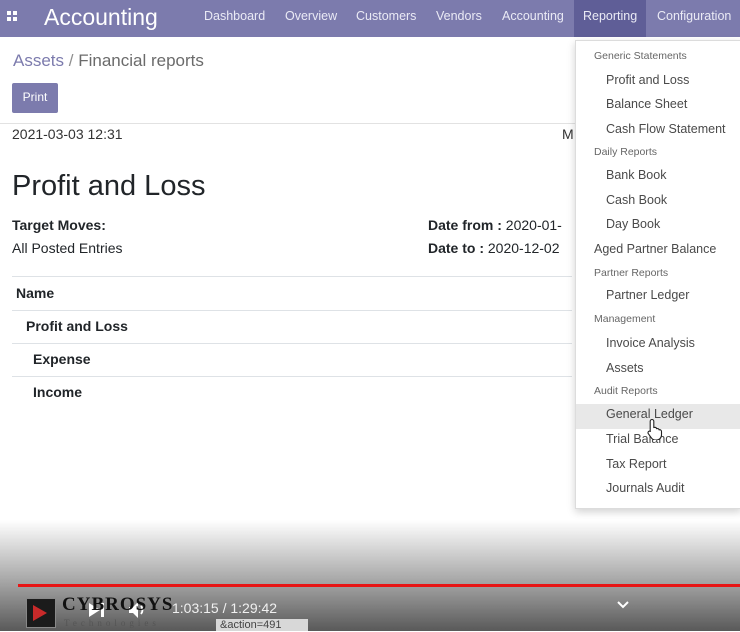  What do you see at coordinates (645, 488) in the screenshot?
I see `menu-item-journals-audit: Journals Audit` at bounding box center [645, 488].